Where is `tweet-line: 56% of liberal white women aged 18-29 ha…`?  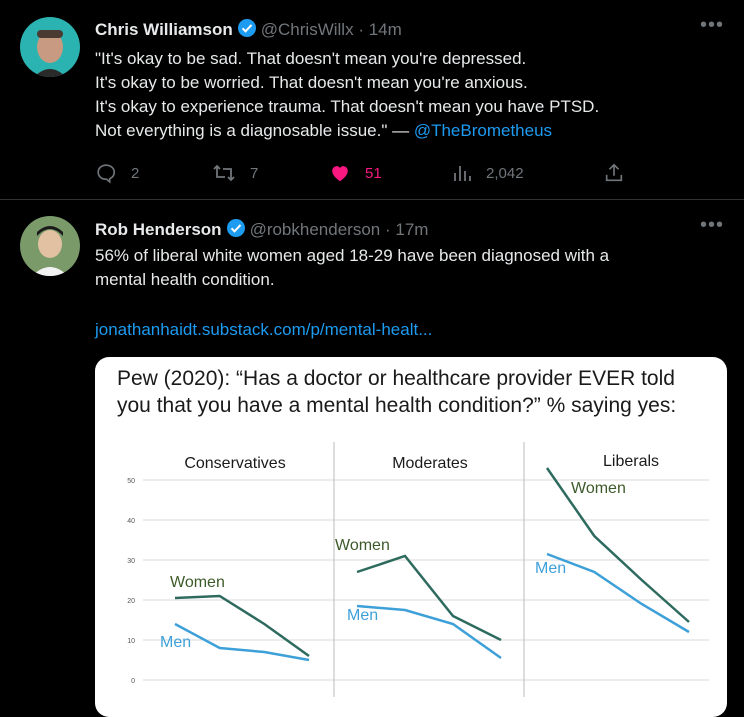
tweet-line: 56% of liberal white women aged 18-29 ha… is located at coordinates (405, 256).